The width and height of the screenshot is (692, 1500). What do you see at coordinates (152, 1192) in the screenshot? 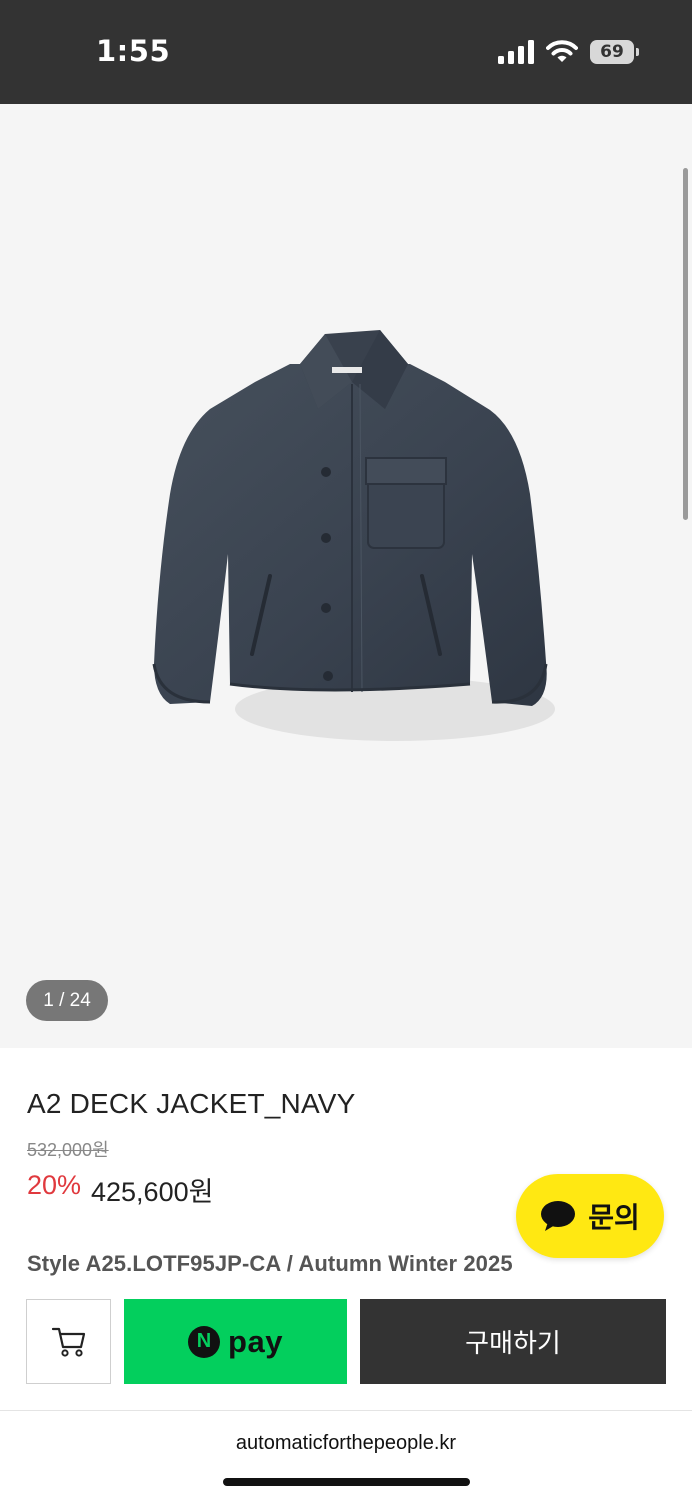
I see `sale-price: 425,600원` at bounding box center [152, 1192].